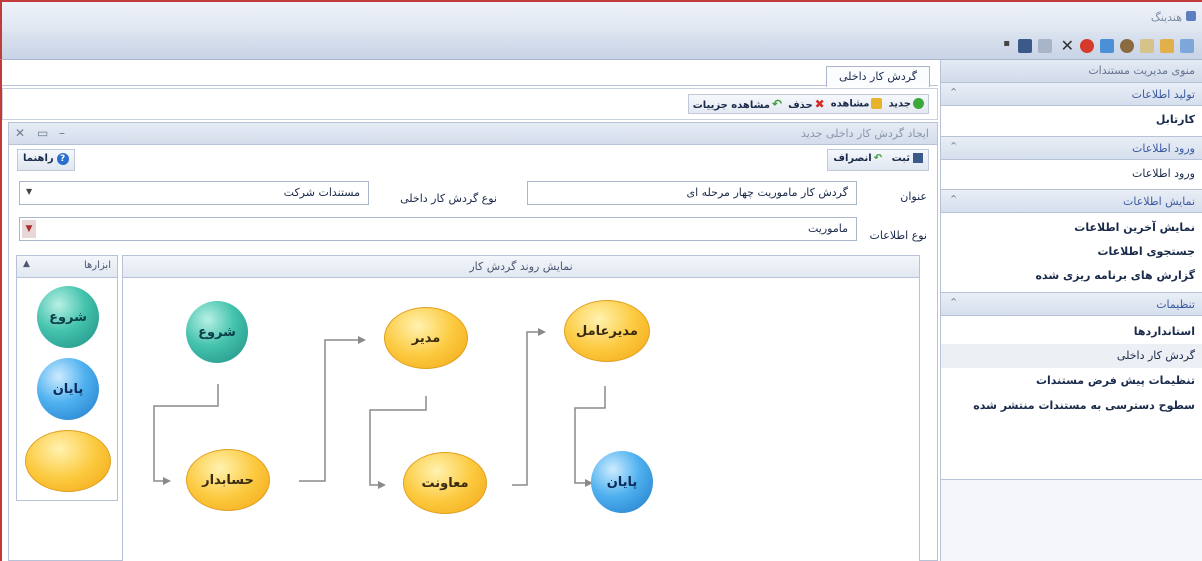 The height and width of the screenshot is (561, 1202). I want to click on minimize-icon: –, so click(62, 133).